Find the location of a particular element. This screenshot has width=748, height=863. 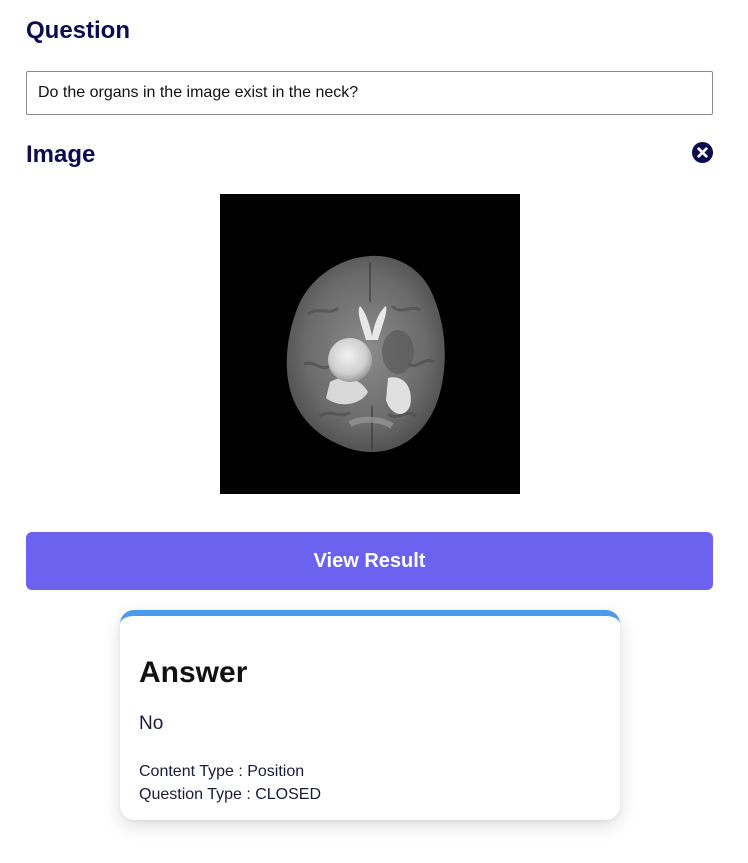

view-result-button: View Result is located at coordinates (369, 561).